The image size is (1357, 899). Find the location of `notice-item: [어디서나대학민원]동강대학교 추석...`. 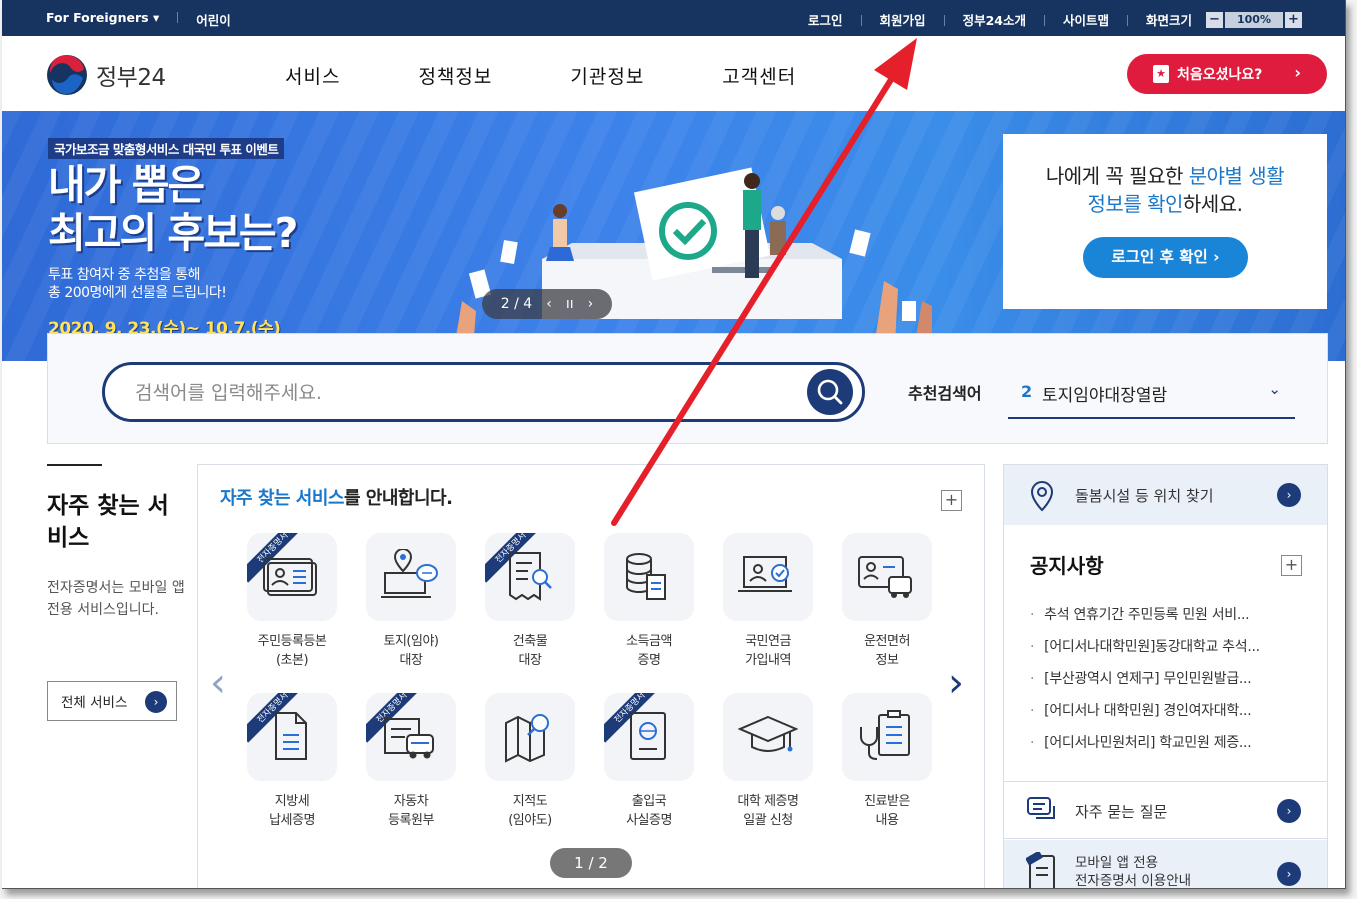

notice-item: [어디서나대학민원]동강대학교 추석... is located at coordinates (1175, 652).